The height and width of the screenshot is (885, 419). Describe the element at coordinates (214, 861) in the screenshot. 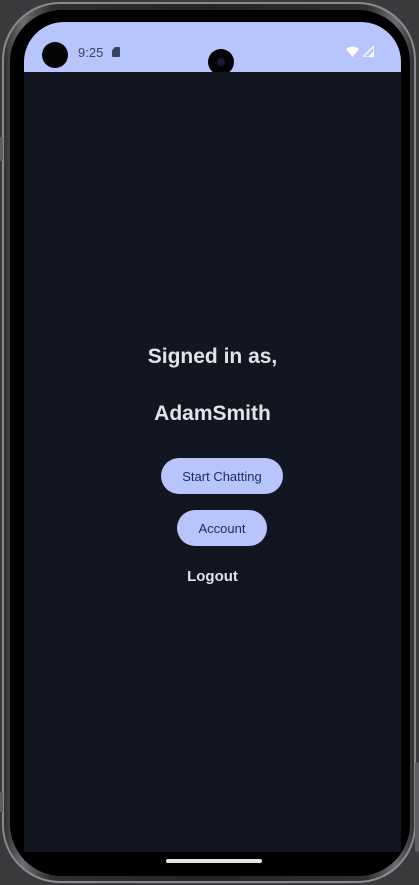

I see `home-indicator` at that location.